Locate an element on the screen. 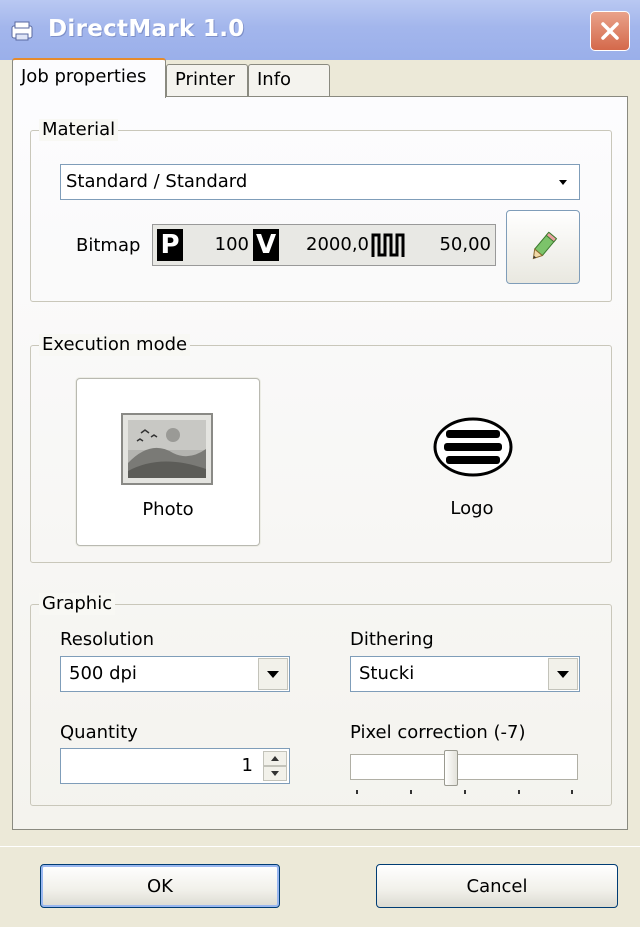 Image resolution: width=640 pixels, height=927 pixels. frequency-value: 50,00 is located at coordinates (465, 244).